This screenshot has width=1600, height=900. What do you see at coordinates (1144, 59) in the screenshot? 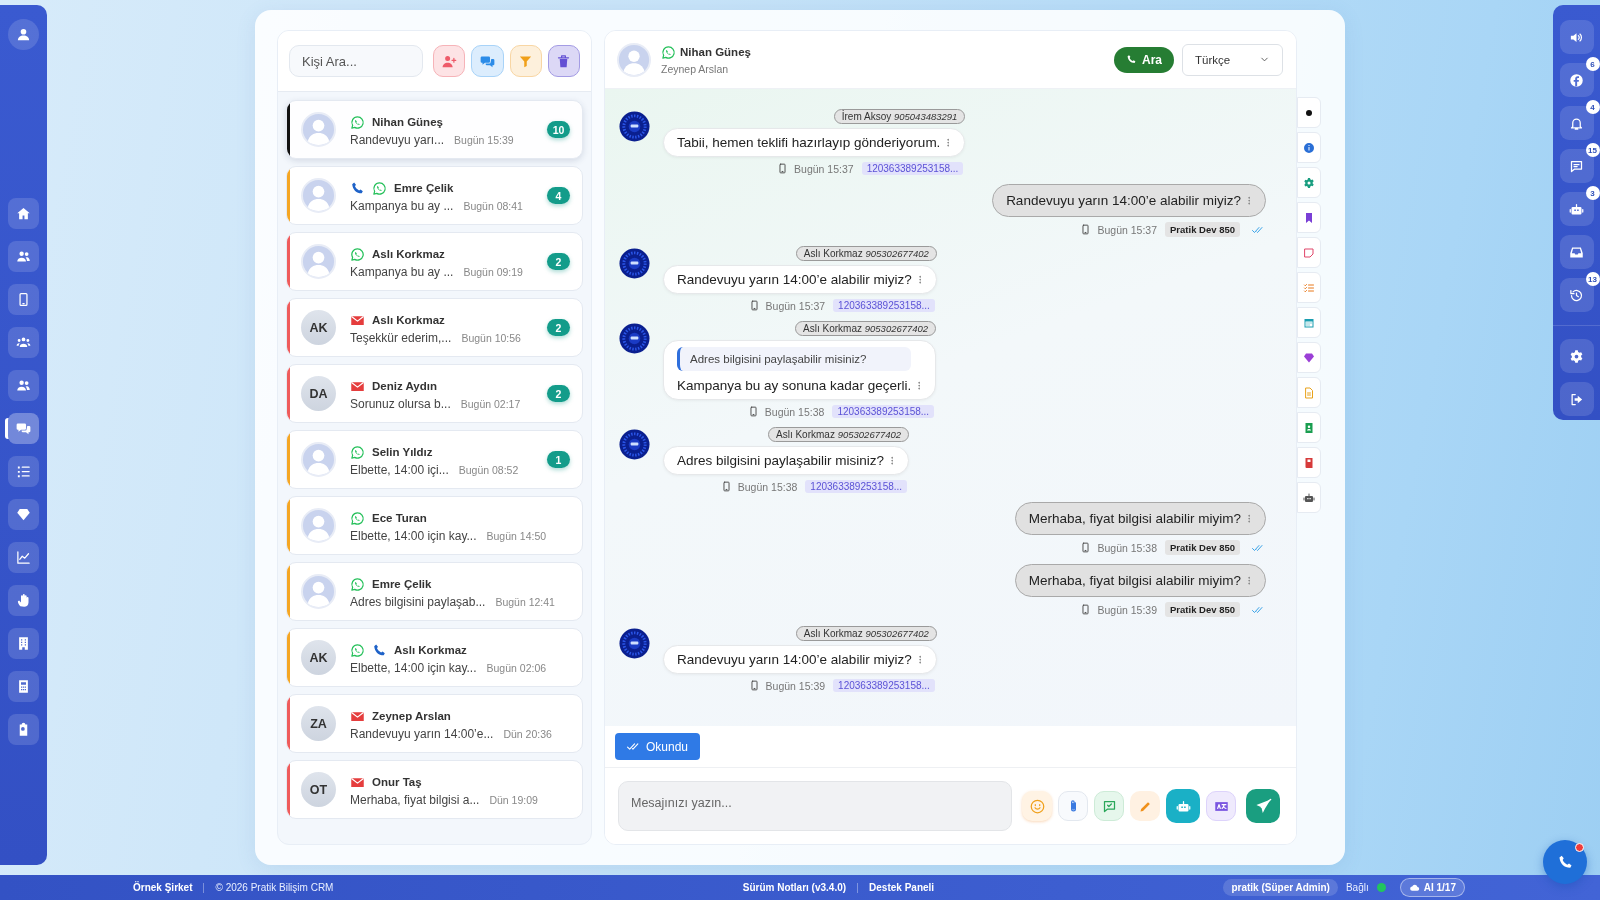
I see `call-button: Ara` at bounding box center [1144, 59].